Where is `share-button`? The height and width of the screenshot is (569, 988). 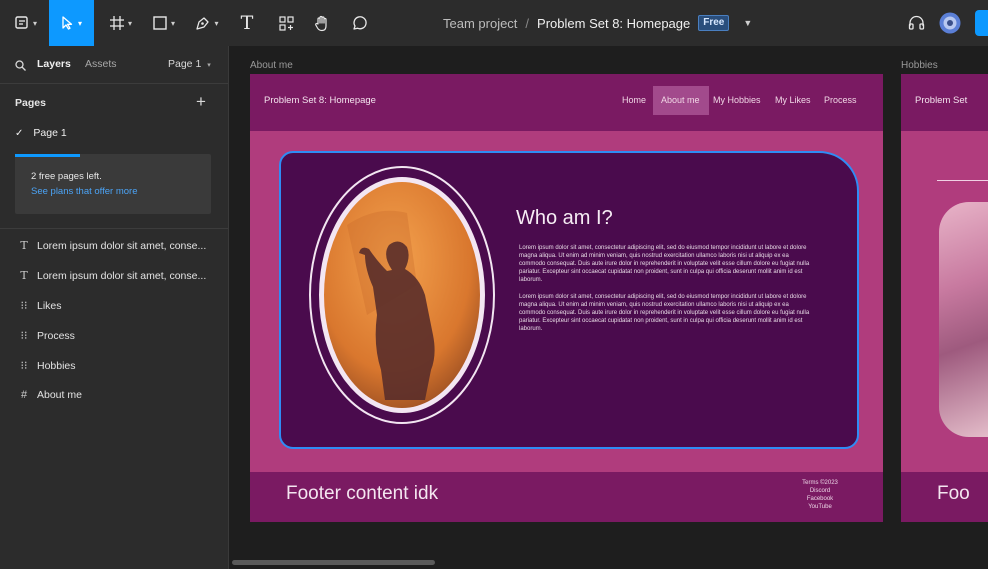 share-button is located at coordinates (981, 23).